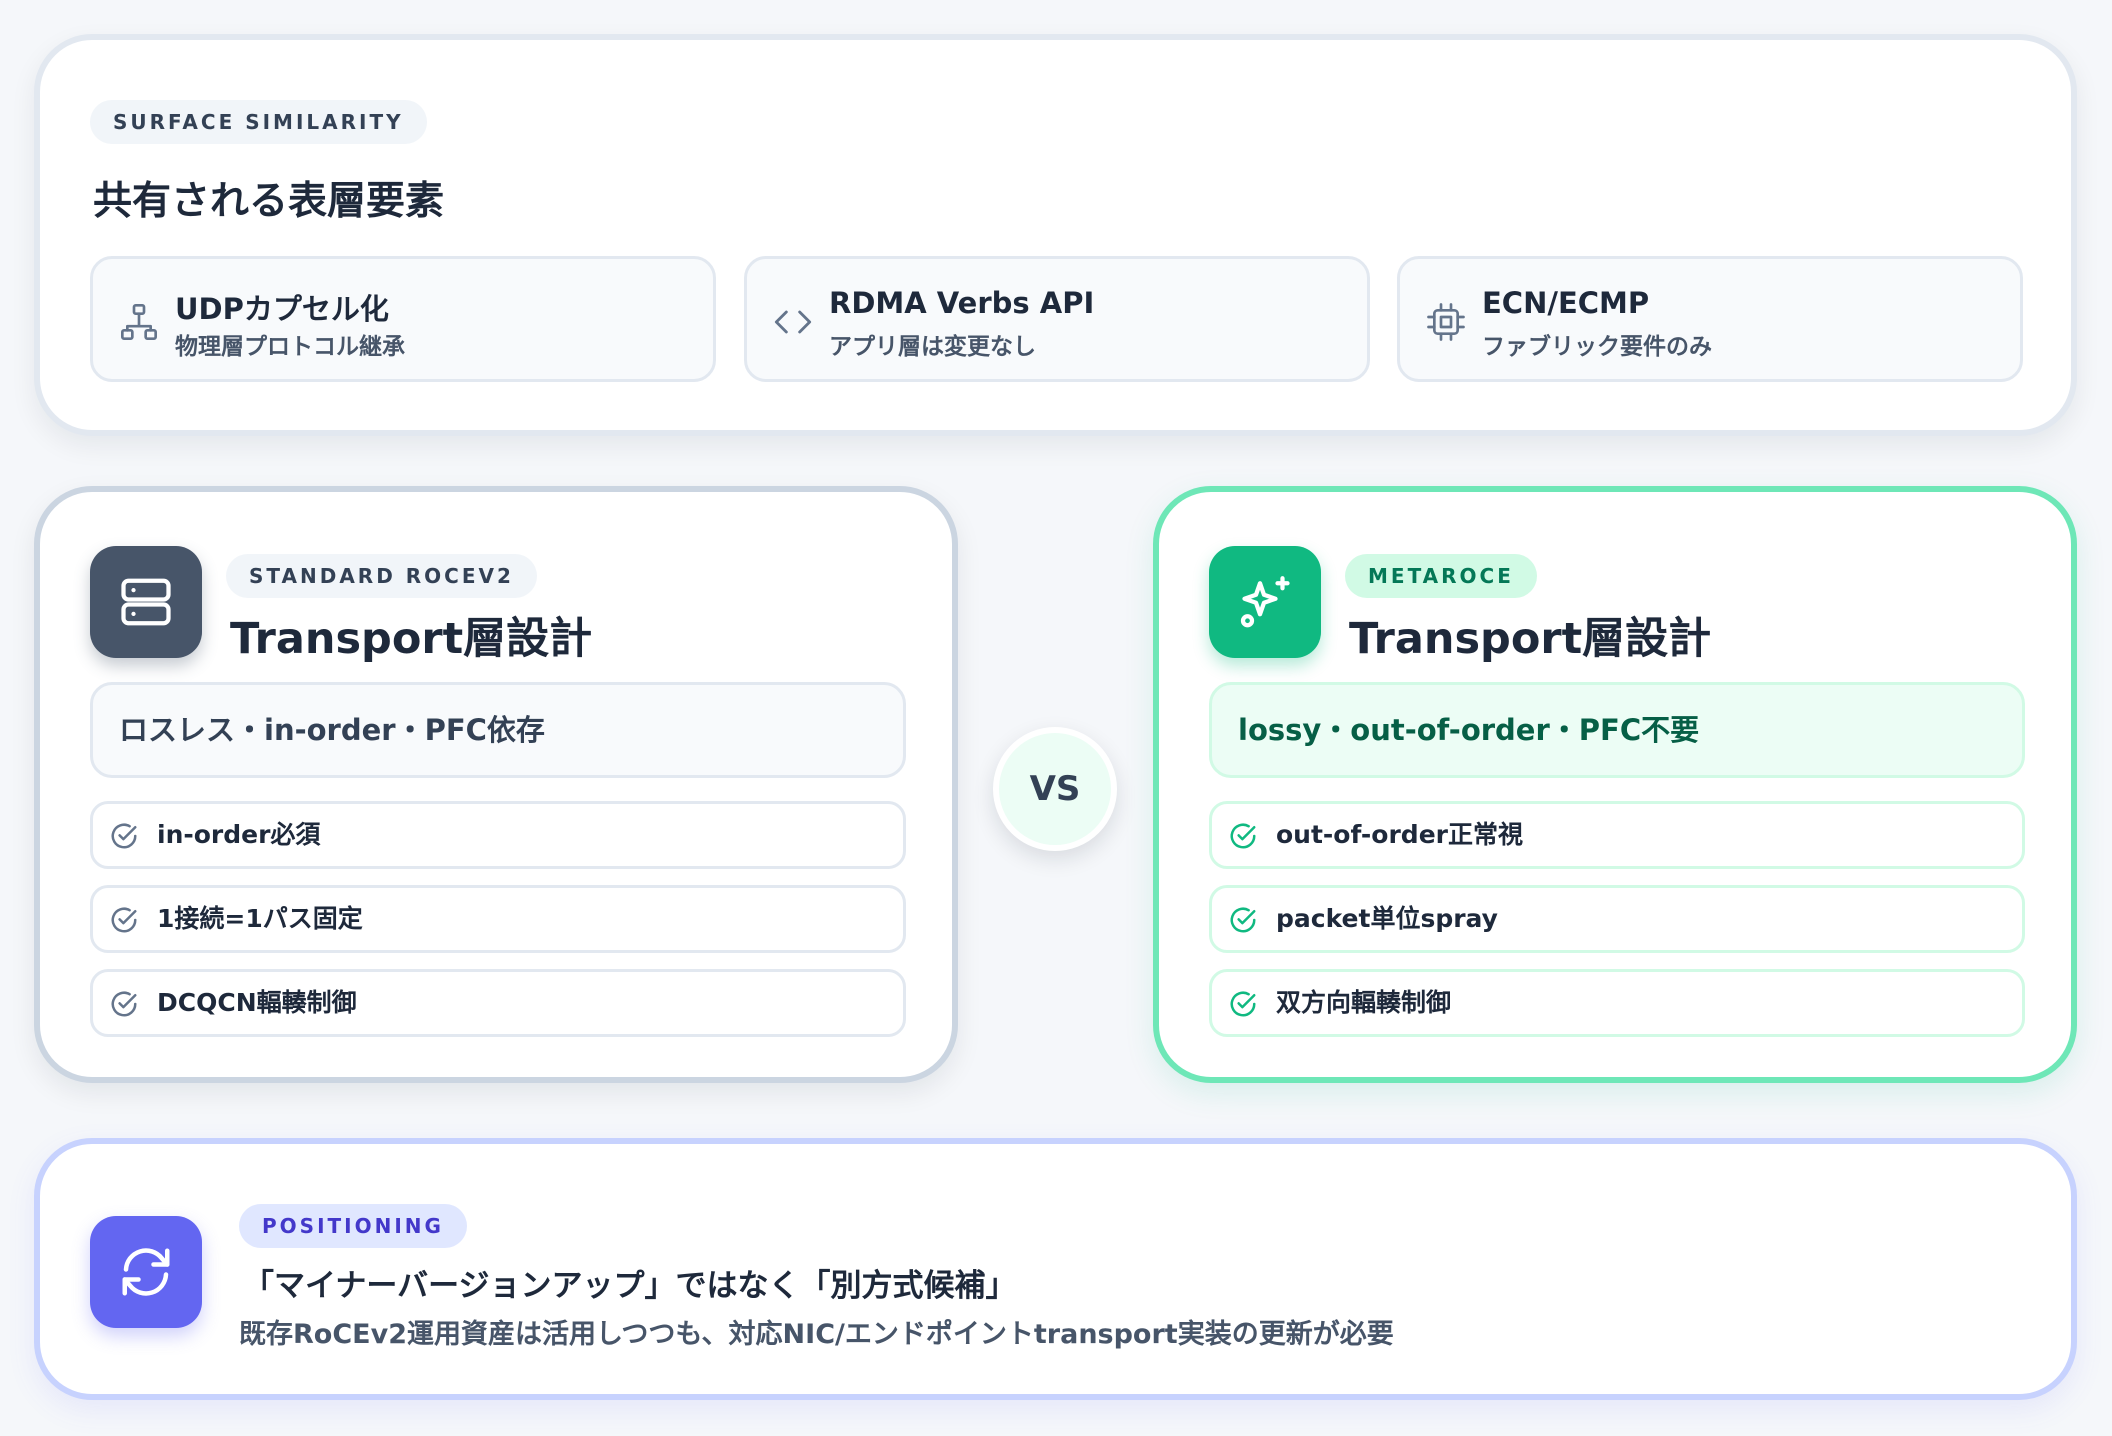 The height and width of the screenshot is (1436, 2112). What do you see at coordinates (139, 322) in the screenshot?
I see `network-icon` at bounding box center [139, 322].